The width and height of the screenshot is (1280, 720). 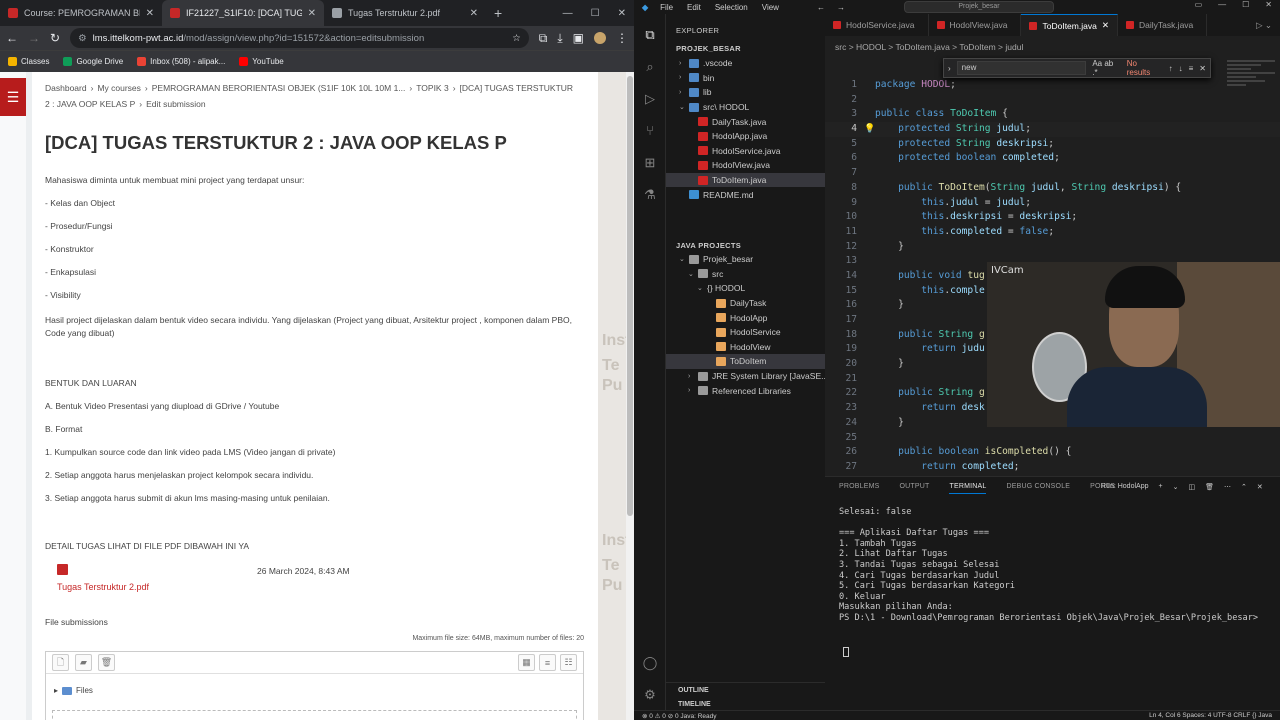 I want to click on more-actions-icon: ⋯, so click(x=1227, y=487).